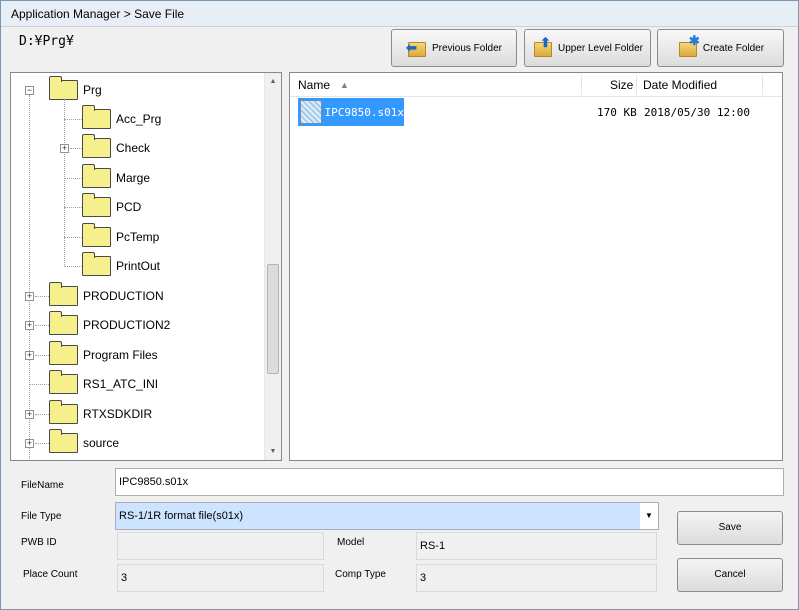 The width and height of the screenshot is (799, 610). Describe the element at coordinates (543, 47) in the screenshot. I see `folder-up-arrow-icon: ⬆` at that location.